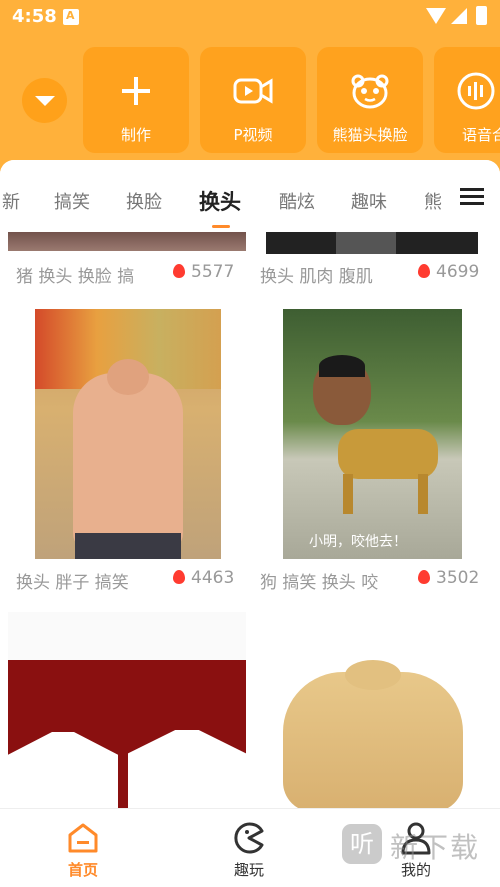  Describe the element at coordinates (127, 710) in the screenshot. I see `feed-image-shirts` at that location.